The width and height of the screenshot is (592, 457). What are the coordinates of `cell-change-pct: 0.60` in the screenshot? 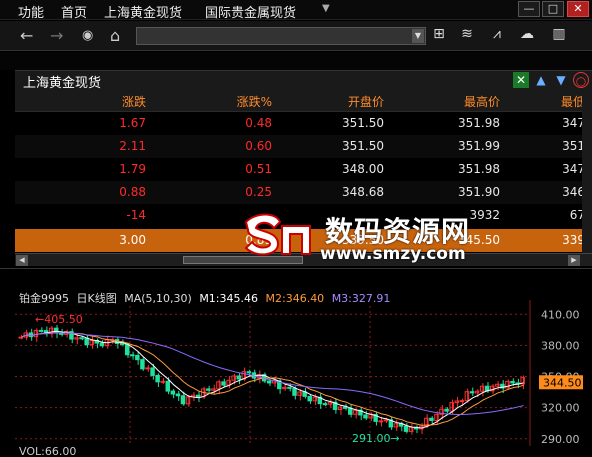 It's located at (258, 146).